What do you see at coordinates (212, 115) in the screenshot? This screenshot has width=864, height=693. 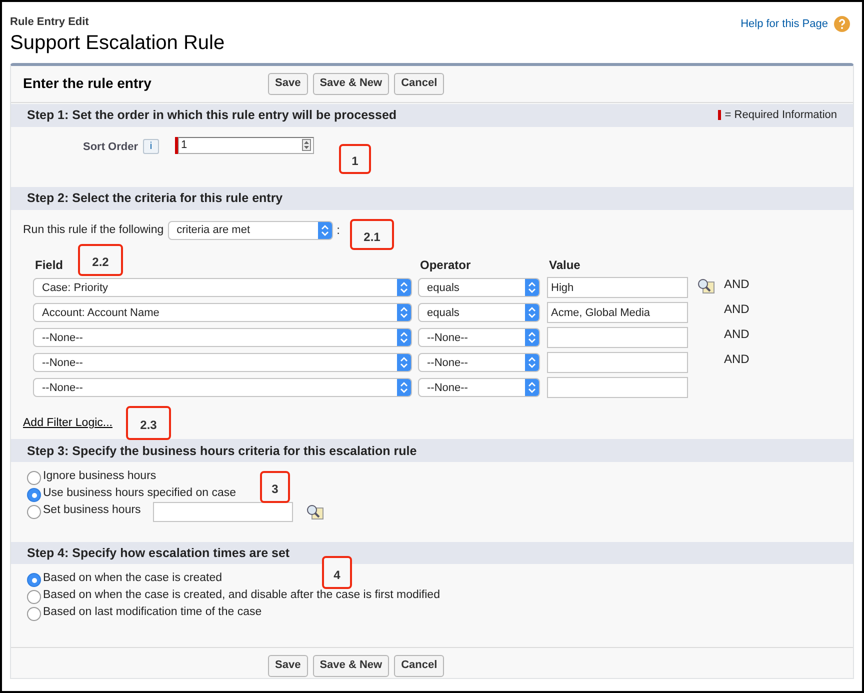 I see `step-title: Step 1: Set the order in which this rule entry will be processed` at bounding box center [212, 115].